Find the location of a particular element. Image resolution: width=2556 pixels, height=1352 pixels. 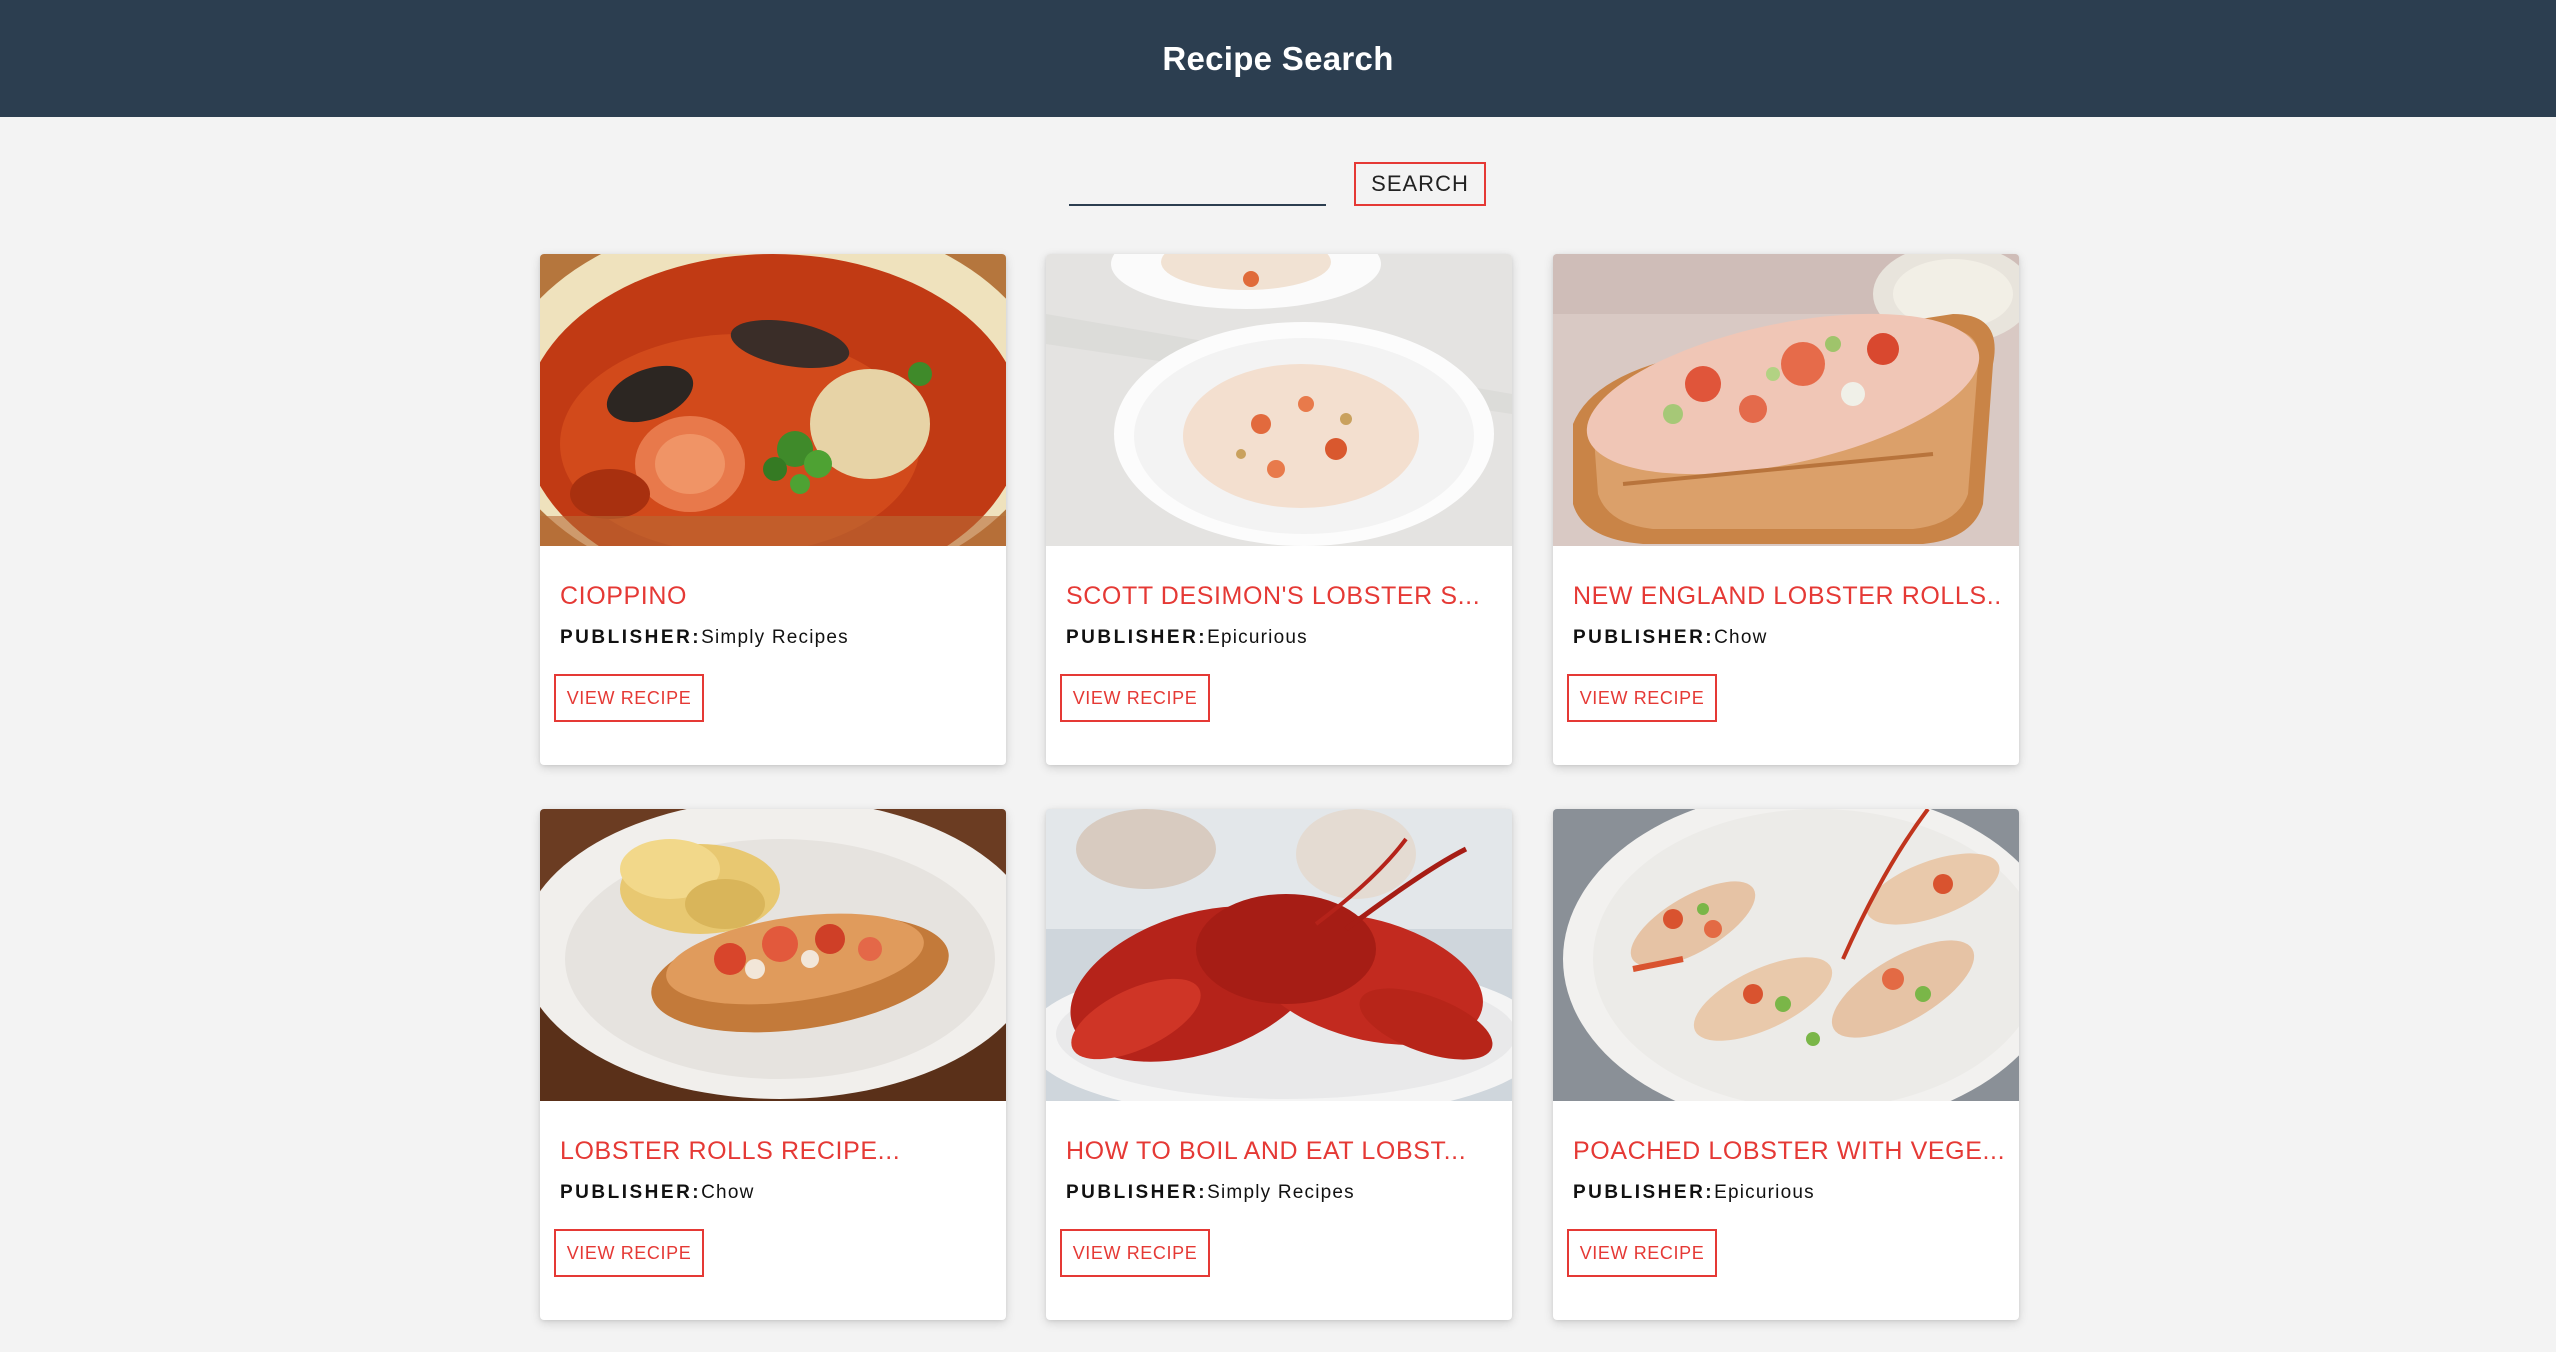

app-header: Recipe Search is located at coordinates (1278, 58).